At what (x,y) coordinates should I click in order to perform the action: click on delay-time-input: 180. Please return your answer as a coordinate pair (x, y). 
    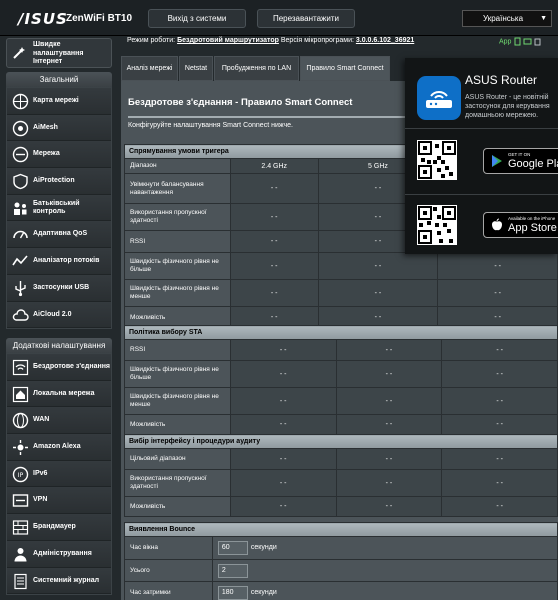
    Looking at the image, I should click on (232, 592).